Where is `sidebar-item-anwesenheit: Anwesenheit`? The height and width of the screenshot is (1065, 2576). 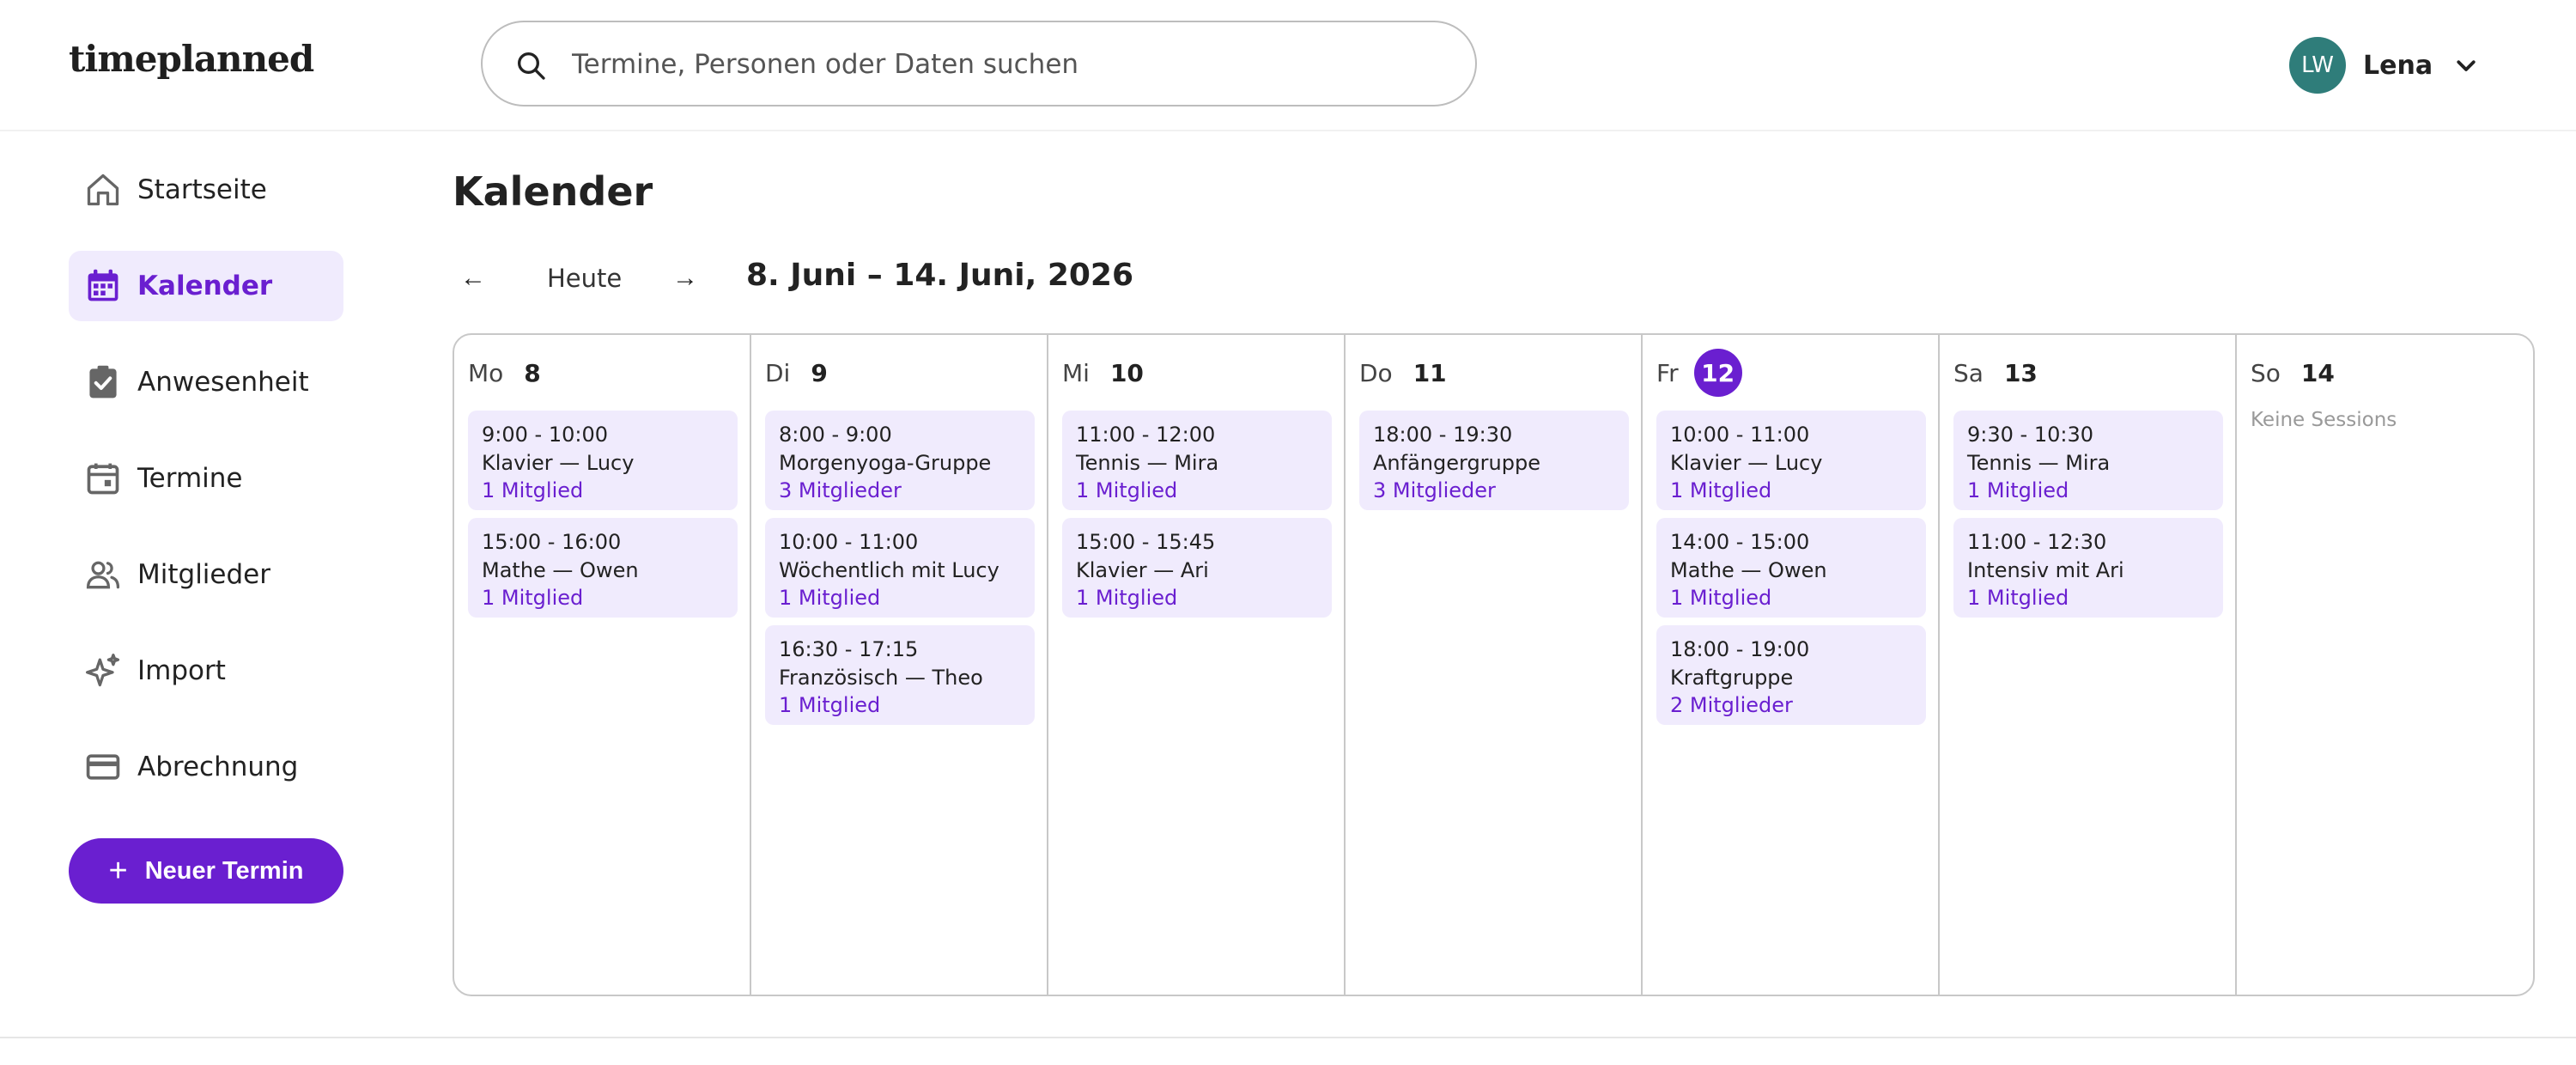 sidebar-item-anwesenheit: Anwesenheit is located at coordinates (206, 382).